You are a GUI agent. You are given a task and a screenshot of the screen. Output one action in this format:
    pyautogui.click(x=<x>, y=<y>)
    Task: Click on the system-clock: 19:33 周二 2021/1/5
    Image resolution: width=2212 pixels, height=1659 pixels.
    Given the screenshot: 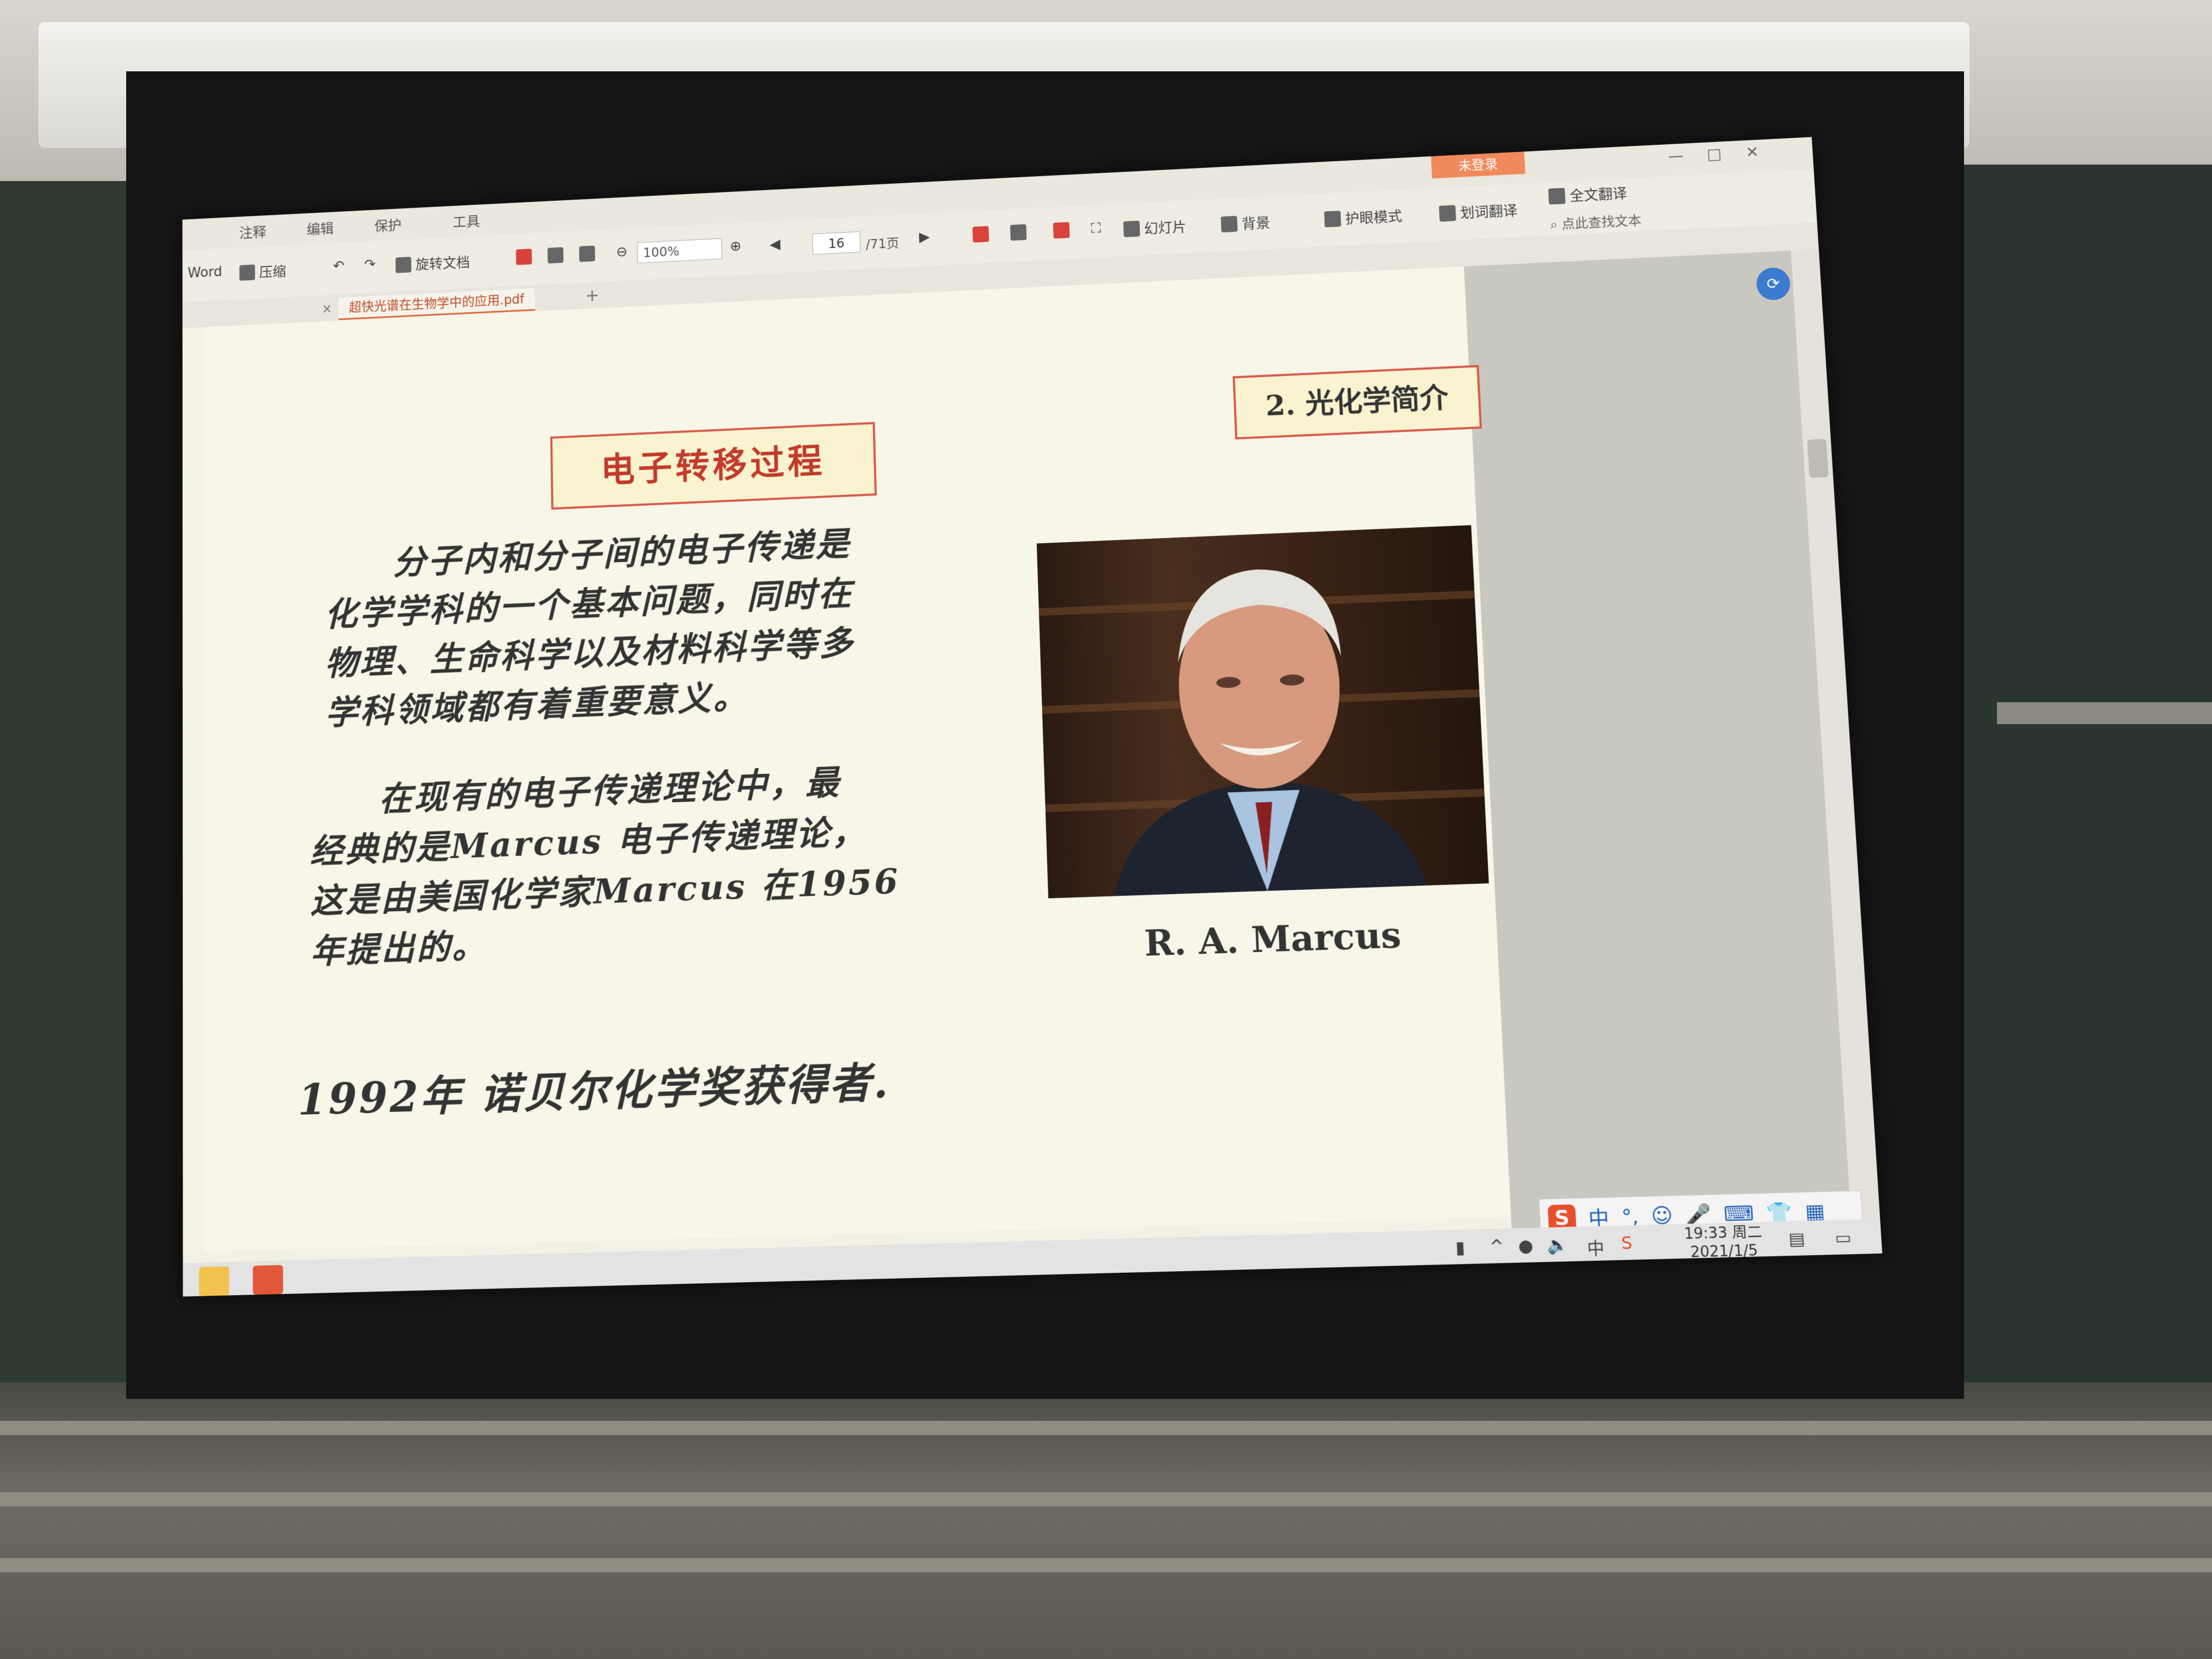 What is the action you would take?
    pyautogui.click(x=1724, y=1242)
    